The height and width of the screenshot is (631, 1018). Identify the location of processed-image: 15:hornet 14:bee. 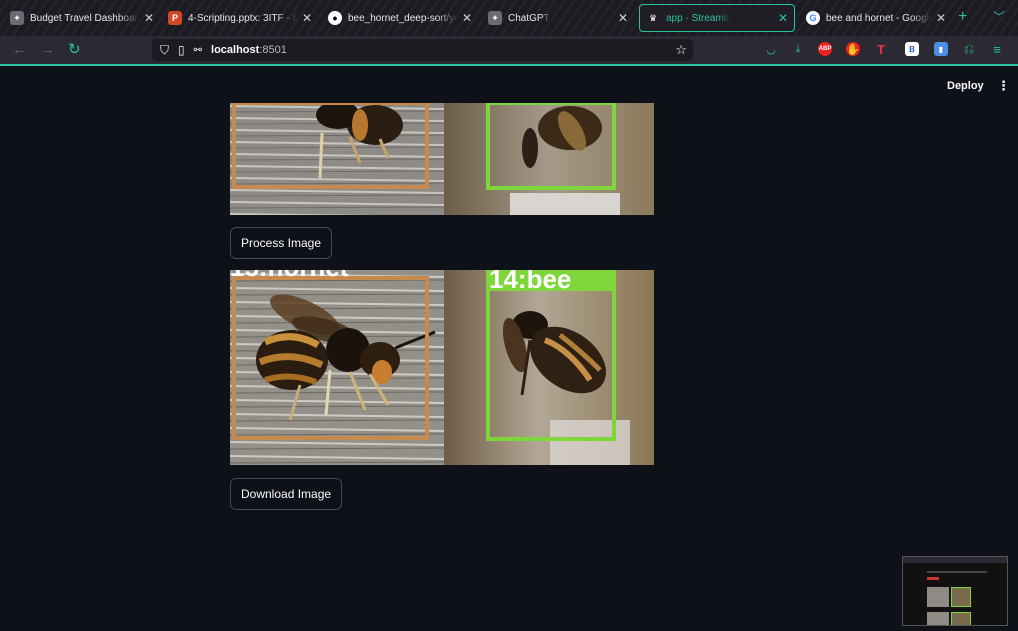
(442, 367).